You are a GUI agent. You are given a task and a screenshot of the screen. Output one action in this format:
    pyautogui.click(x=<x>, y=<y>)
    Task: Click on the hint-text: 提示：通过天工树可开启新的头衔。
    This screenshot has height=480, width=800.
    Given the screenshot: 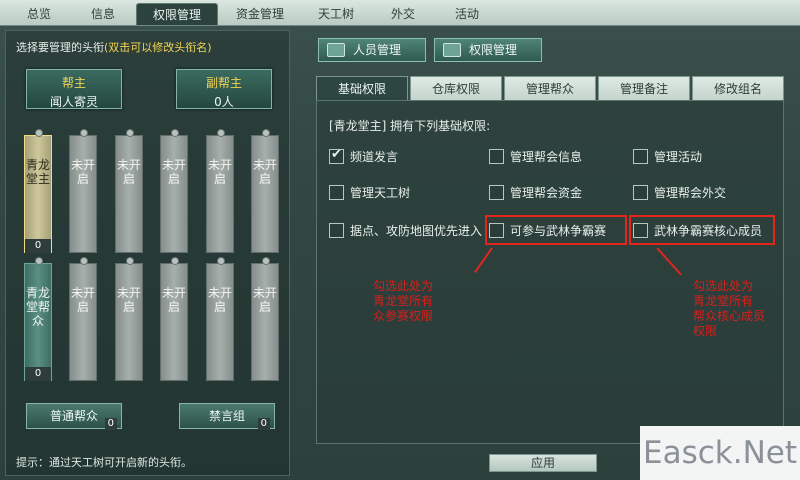 What is the action you would take?
    pyautogui.click(x=104, y=462)
    